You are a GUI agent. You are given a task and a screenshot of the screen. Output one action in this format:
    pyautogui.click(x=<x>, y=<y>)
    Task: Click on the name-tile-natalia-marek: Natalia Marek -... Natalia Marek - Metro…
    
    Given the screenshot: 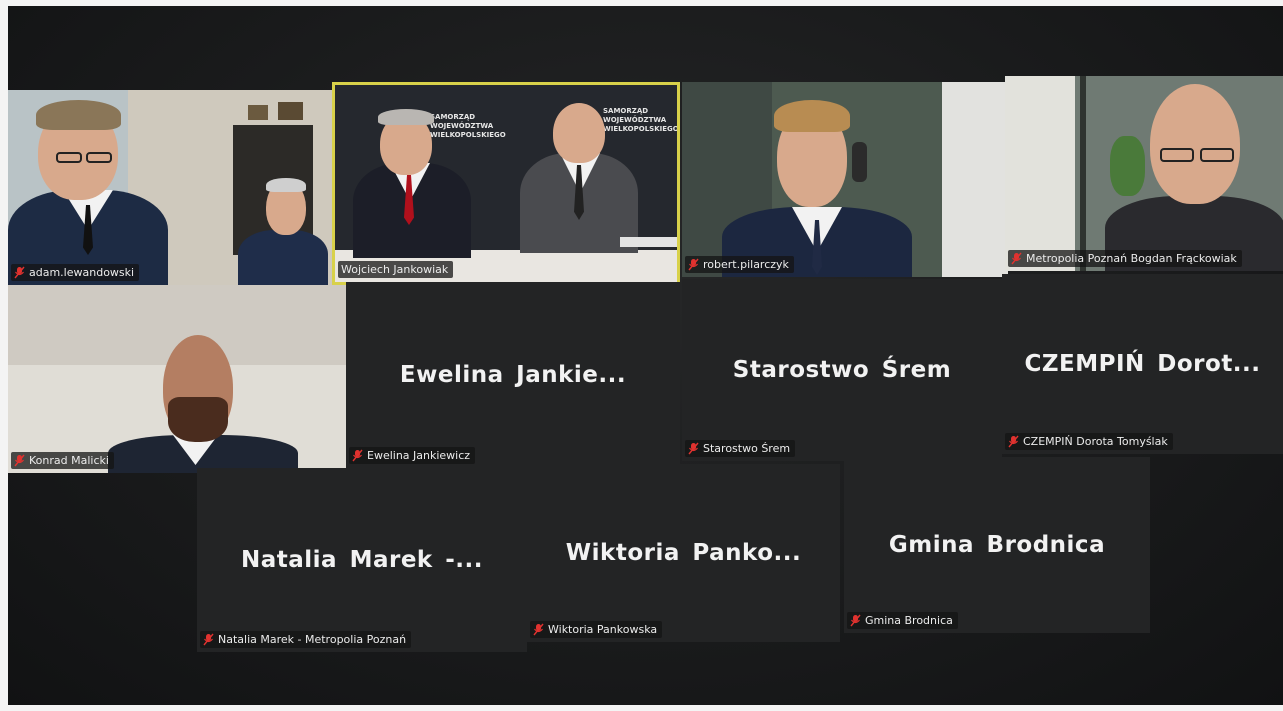 What is the action you would take?
    pyautogui.click(x=362, y=560)
    